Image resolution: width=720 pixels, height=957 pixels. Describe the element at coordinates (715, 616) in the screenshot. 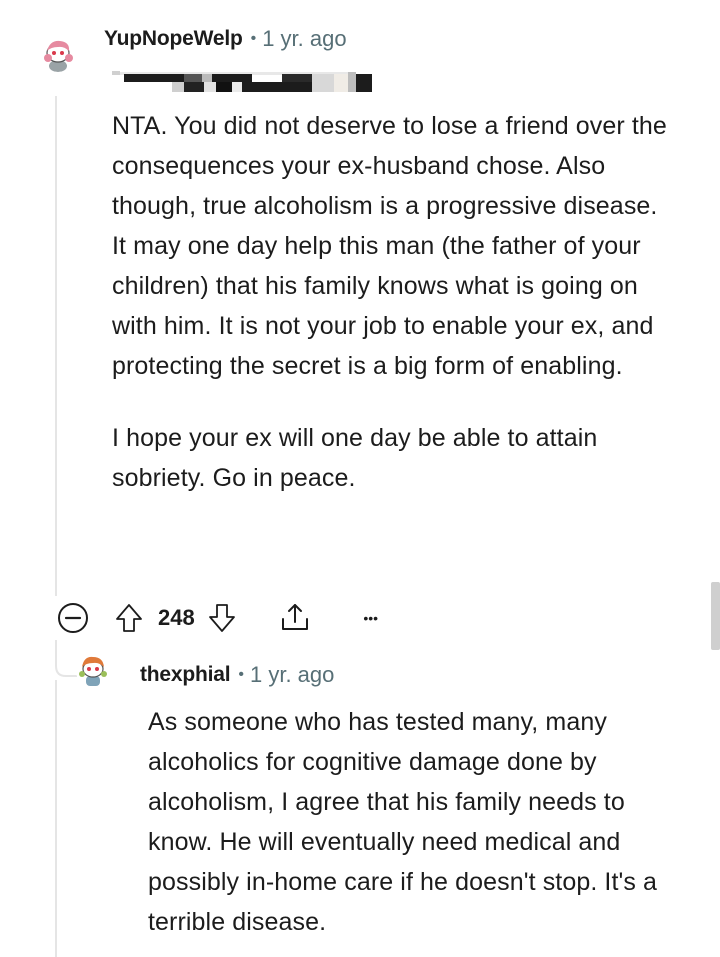

I see `scrollbar-thumb` at that location.